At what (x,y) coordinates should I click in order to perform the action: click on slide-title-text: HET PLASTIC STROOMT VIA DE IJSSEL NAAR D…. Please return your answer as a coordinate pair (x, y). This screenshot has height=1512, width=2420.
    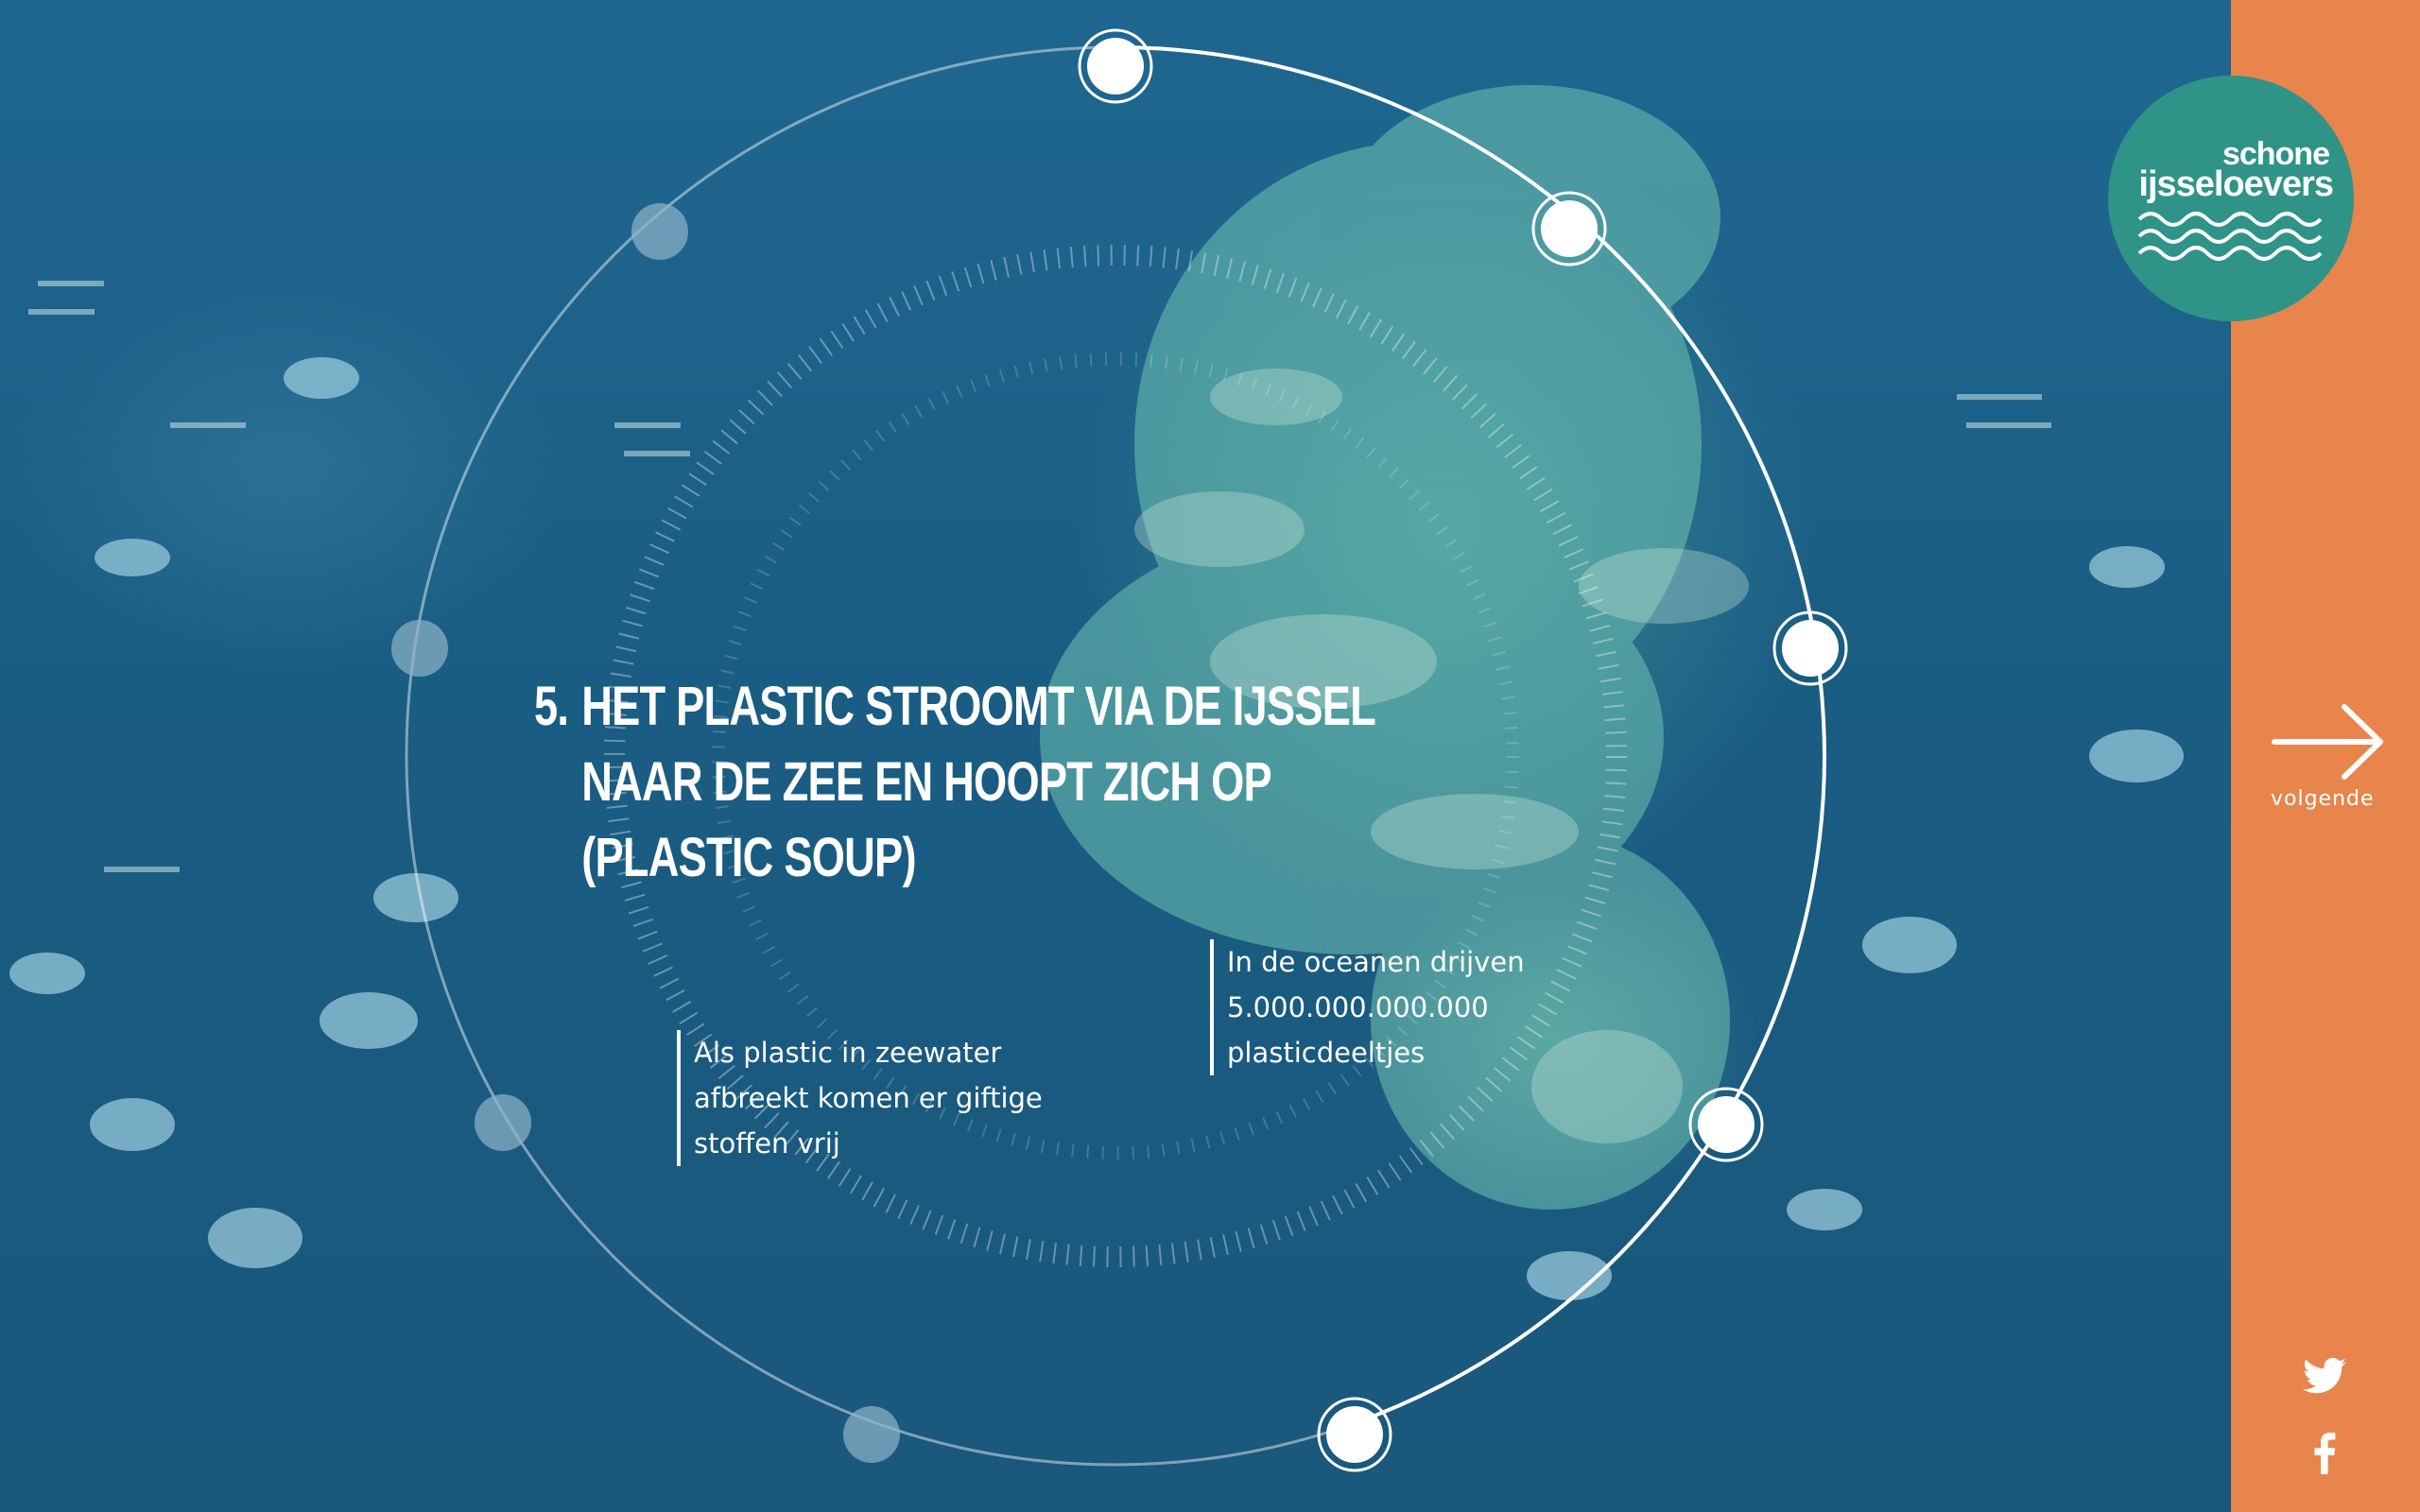
    Looking at the image, I should click on (978, 782).